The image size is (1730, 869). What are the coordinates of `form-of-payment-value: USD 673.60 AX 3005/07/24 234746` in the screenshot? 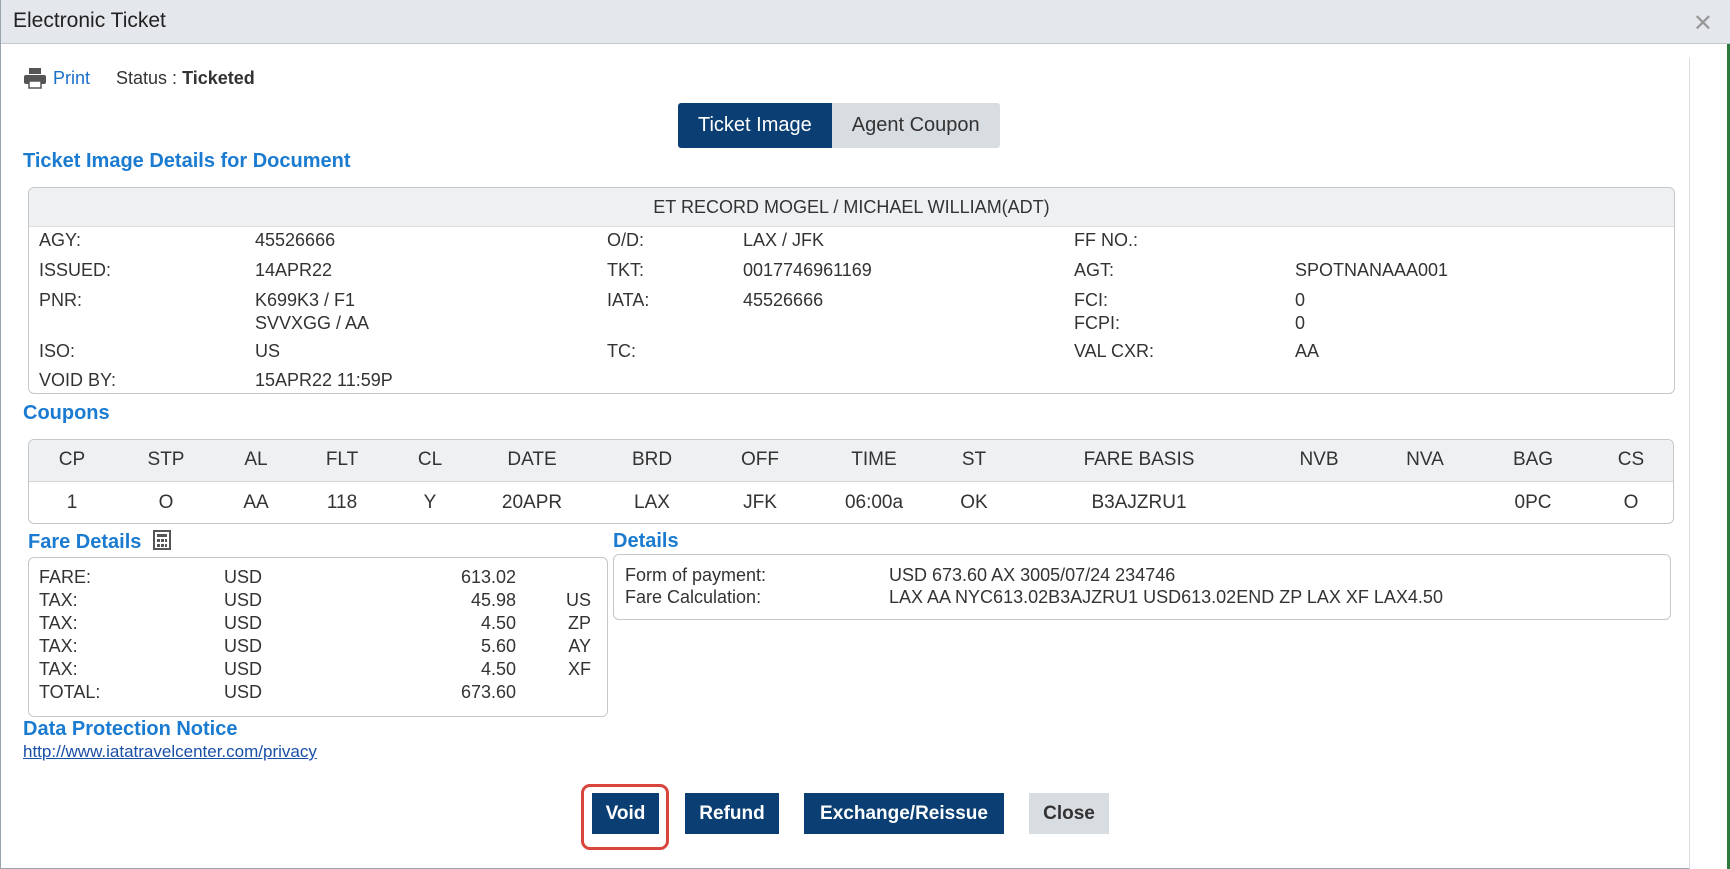 It's located at (1032, 575).